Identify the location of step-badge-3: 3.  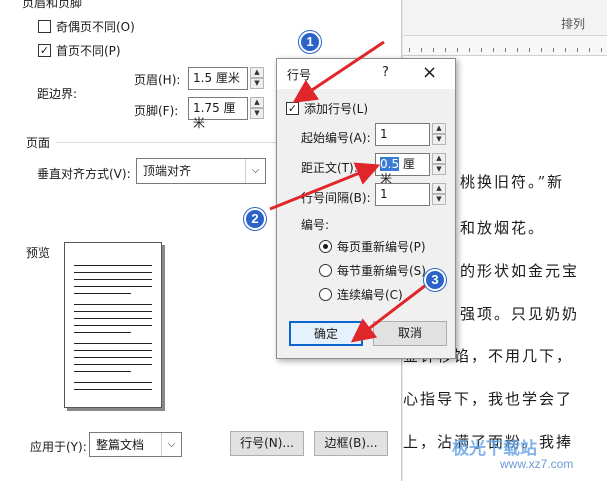
(435, 280).